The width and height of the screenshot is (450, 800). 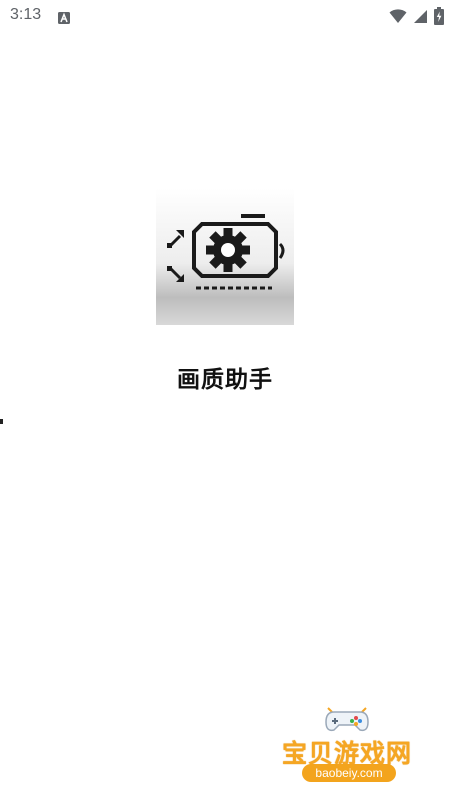 I want to click on gamepad-icon, so click(x=347, y=718).